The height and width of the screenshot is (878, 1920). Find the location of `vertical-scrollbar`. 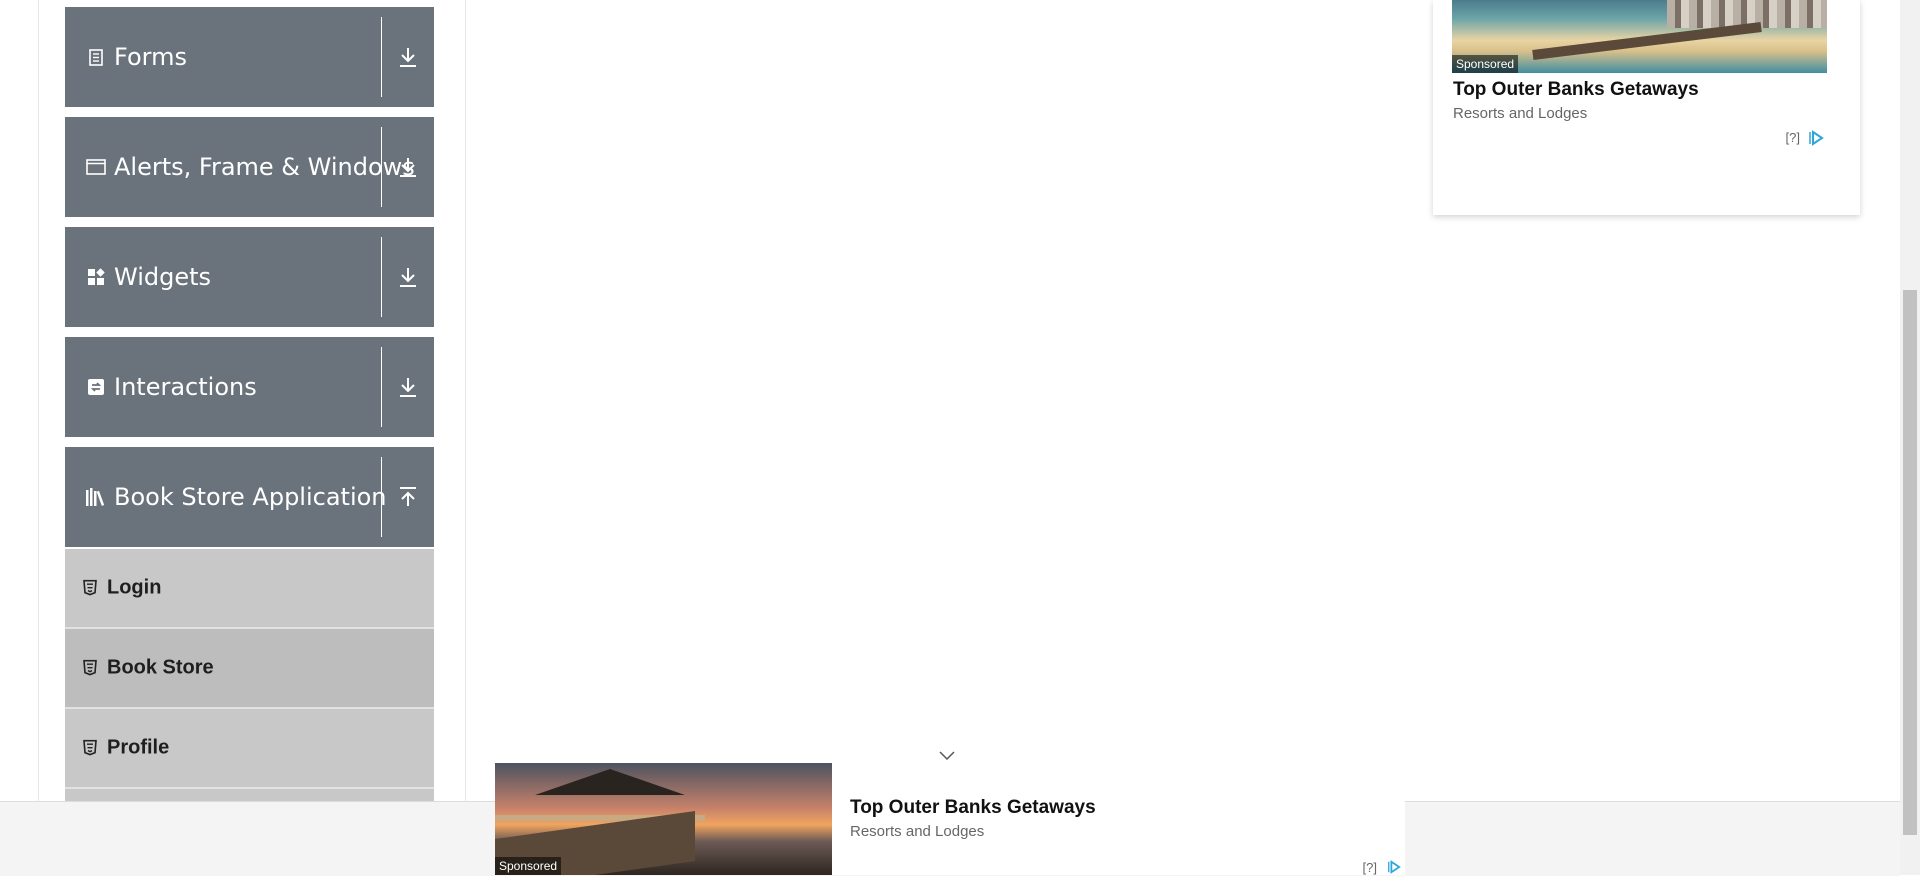

vertical-scrollbar is located at coordinates (1910, 437).